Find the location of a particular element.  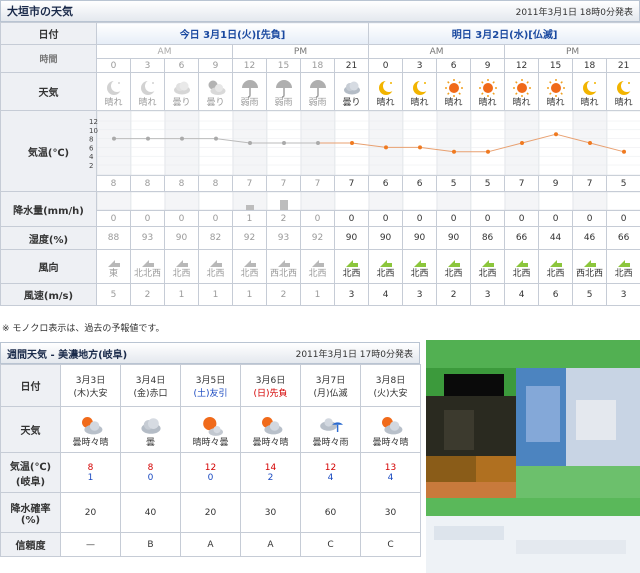

weekly-date-cell: 3月3日 (木)大安 is located at coordinates (90, 385).